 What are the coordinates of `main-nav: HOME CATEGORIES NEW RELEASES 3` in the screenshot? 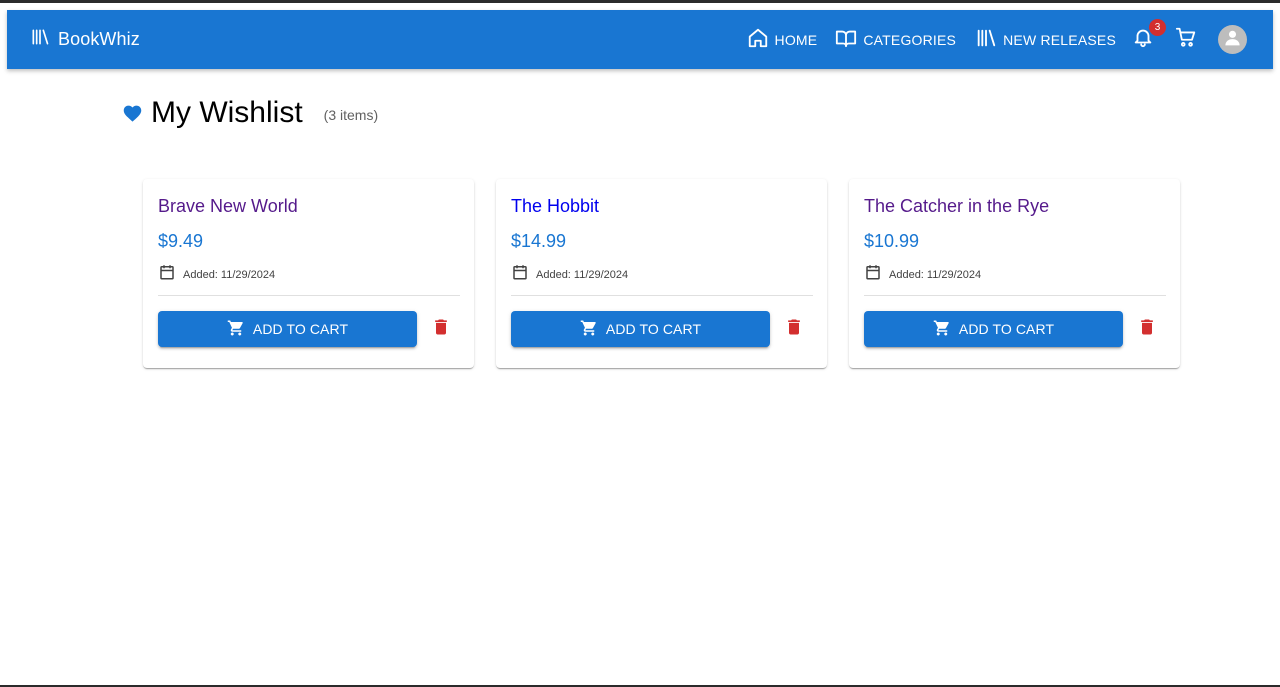 It's located at (997, 36).